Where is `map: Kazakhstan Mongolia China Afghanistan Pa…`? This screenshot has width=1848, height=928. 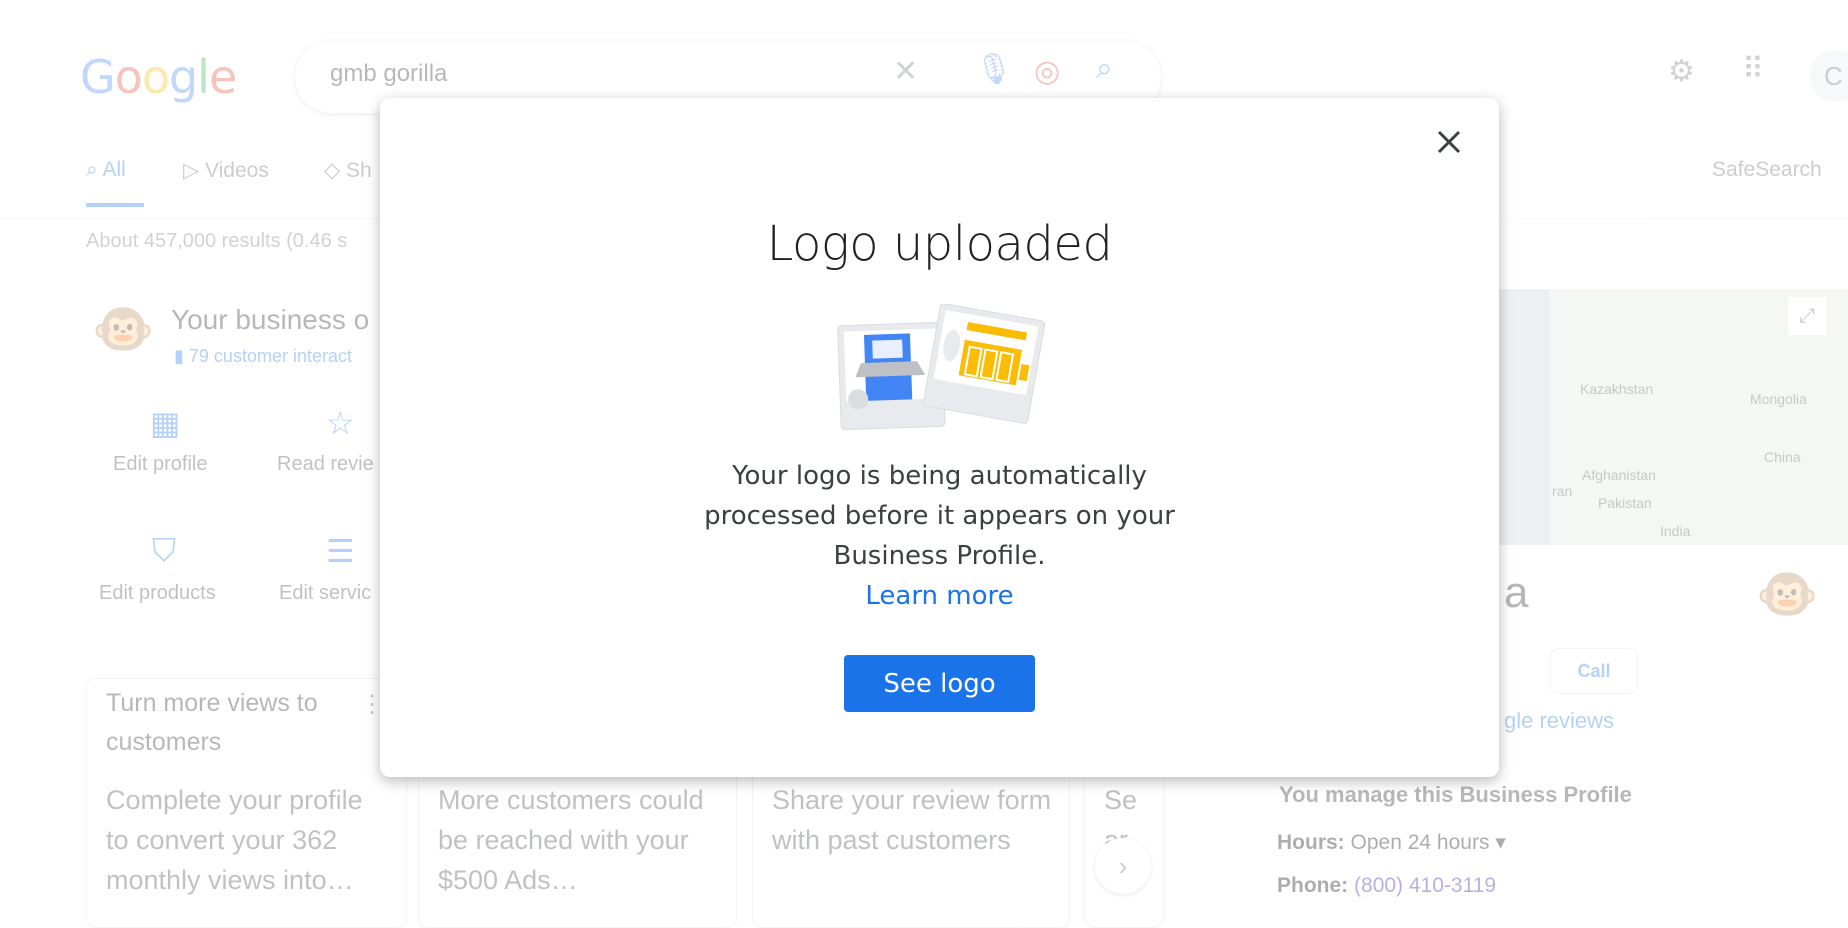
map: Kazakhstan Mongolia China Afghanistan Pa… is located at coordinates (1699, 417).